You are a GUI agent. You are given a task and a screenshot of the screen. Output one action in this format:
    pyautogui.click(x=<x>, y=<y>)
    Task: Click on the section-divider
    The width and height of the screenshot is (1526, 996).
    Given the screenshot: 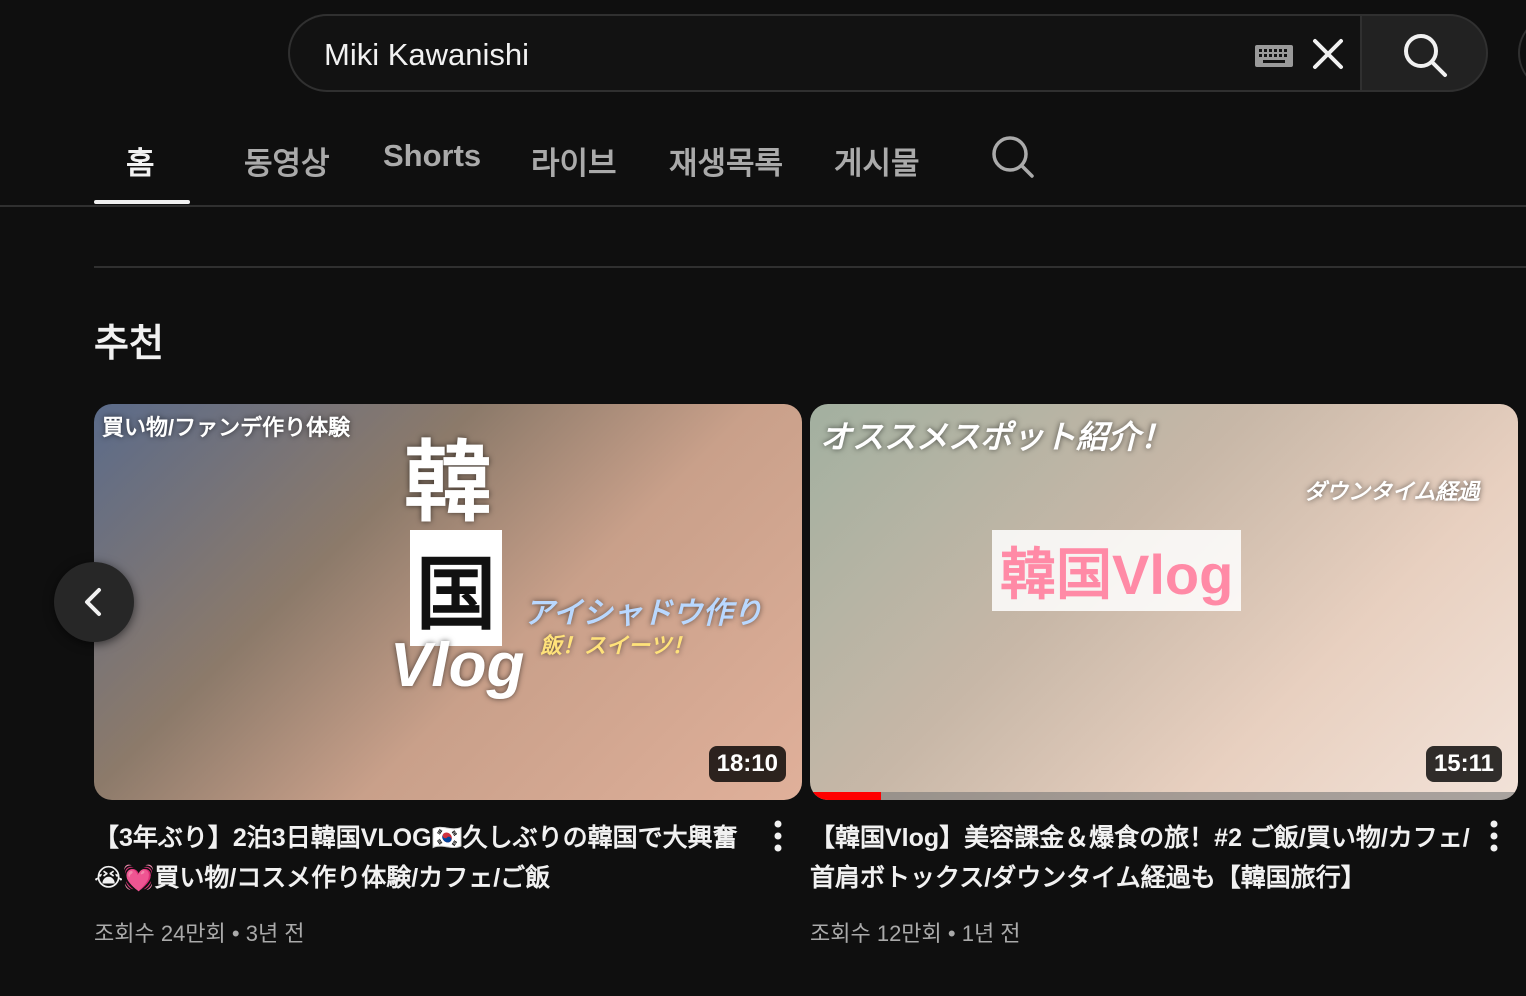 What is the action you would take?
    pyautogui.click(x=810, y=267)
    